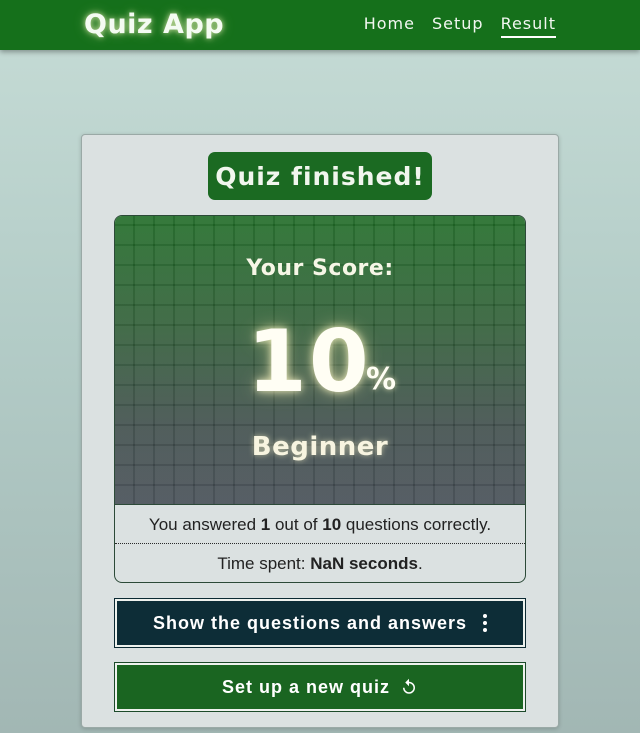 The height and width of the screenshot is (733, 640). Describe the element at coordinates (320, 447) in the screenshot. I see `level-label: Beginner` at that location.